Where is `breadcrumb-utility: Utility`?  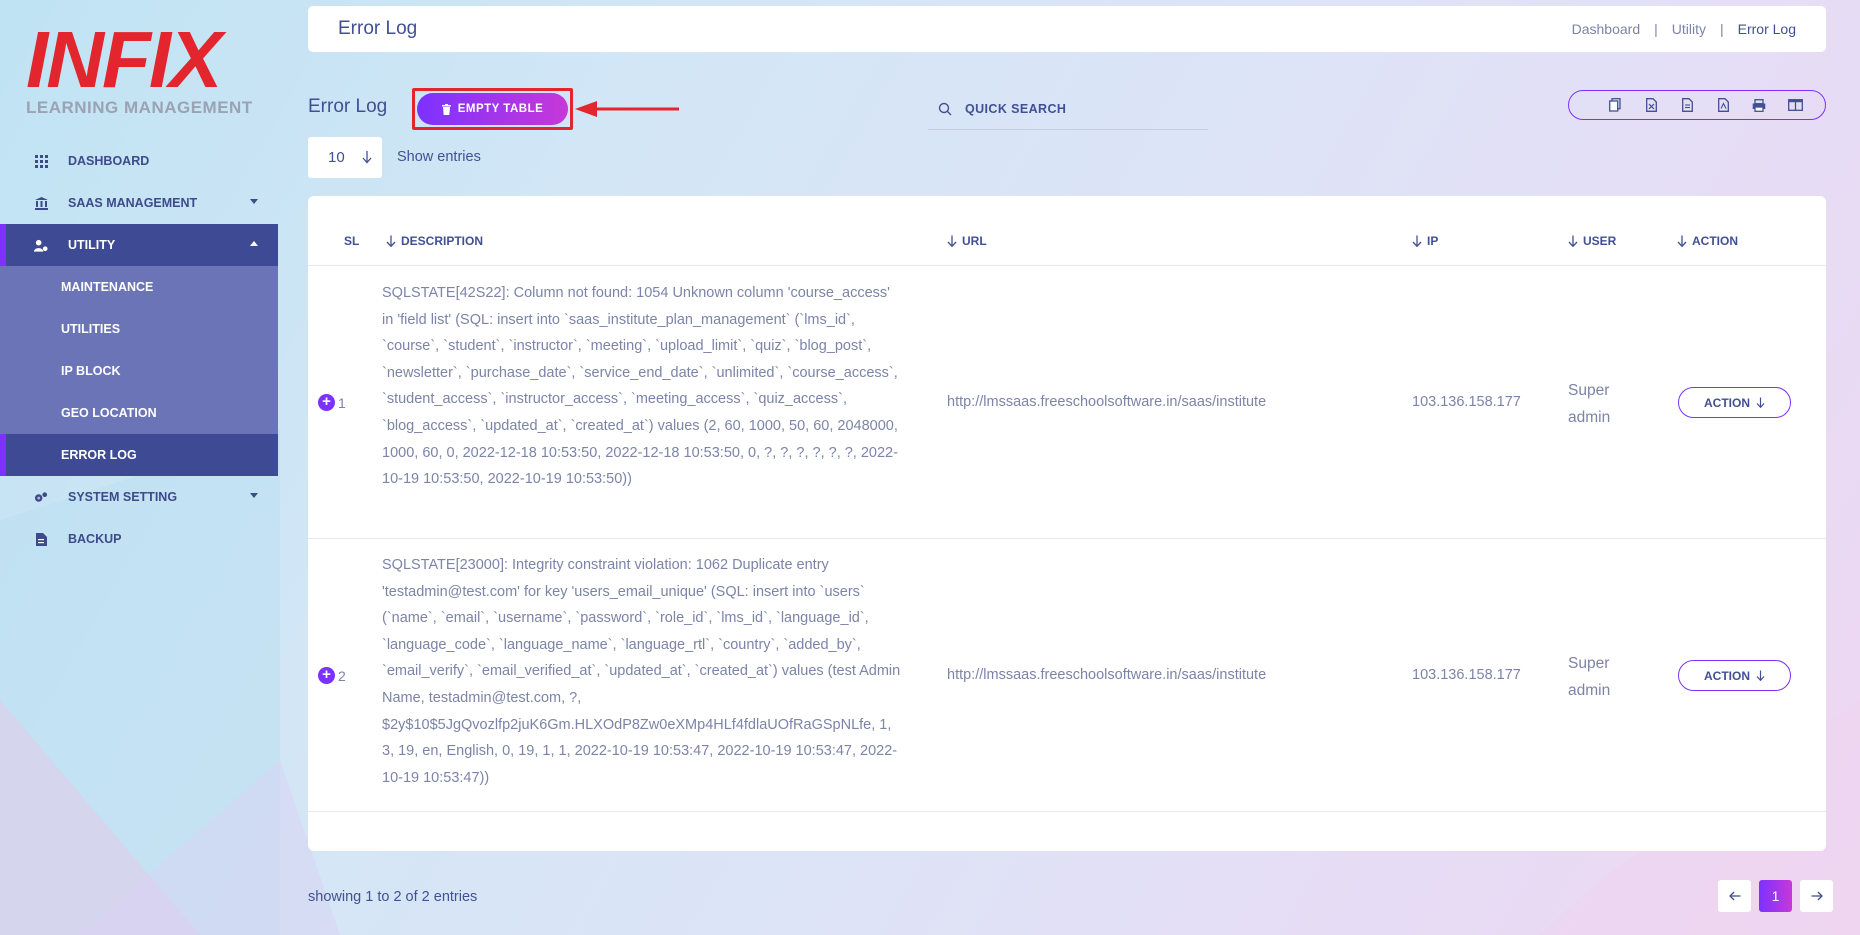 breadcrumb-utility: Utility is located at coordinates (1689, 29).